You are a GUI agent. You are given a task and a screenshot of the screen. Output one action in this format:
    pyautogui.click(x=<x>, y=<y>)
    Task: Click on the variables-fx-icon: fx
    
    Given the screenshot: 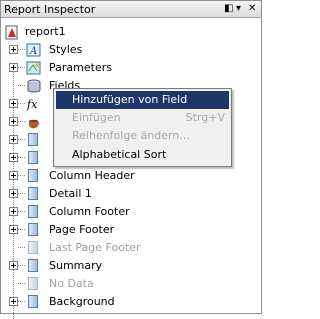 What is the action you would take?
    pyautogui.click(x=32, y=104)
    